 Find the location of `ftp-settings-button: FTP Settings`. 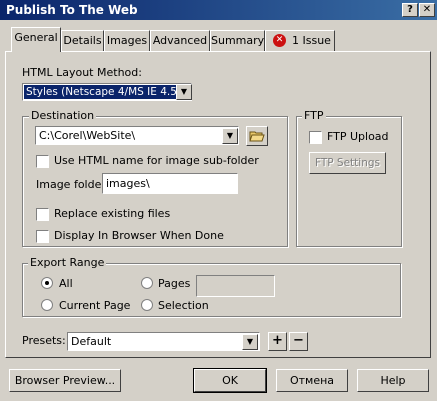

ftp-settings-button: FTP Settings is located at coordinates (347, 163).